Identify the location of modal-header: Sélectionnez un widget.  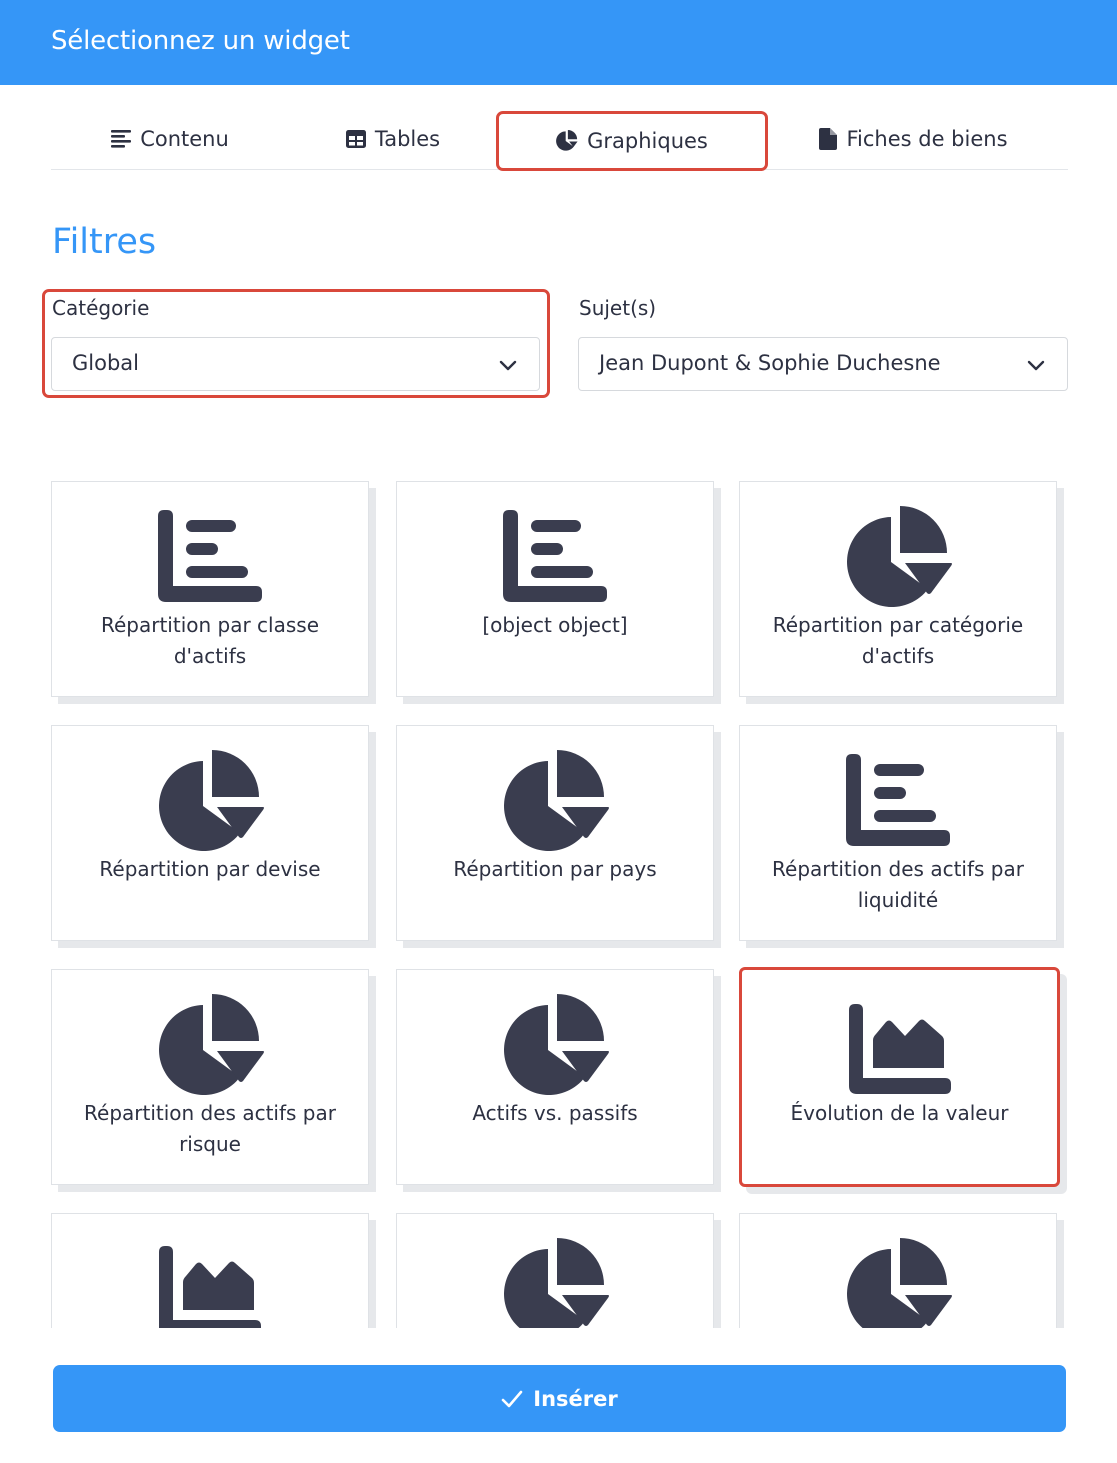
(558, 42).